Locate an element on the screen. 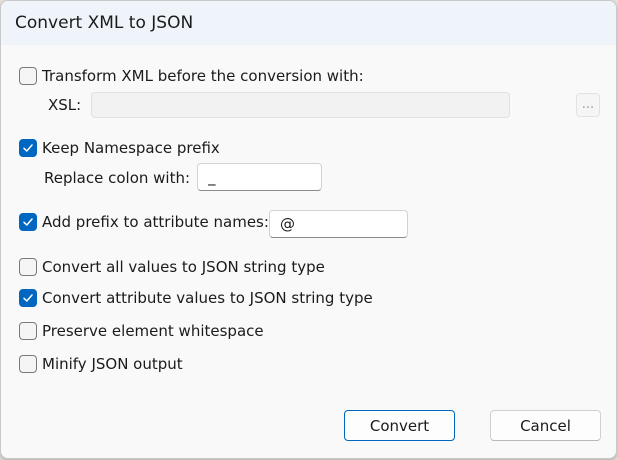 This screenshot has width=618, height=460. attribute-prefix-input is located at coordinates (338, 224).